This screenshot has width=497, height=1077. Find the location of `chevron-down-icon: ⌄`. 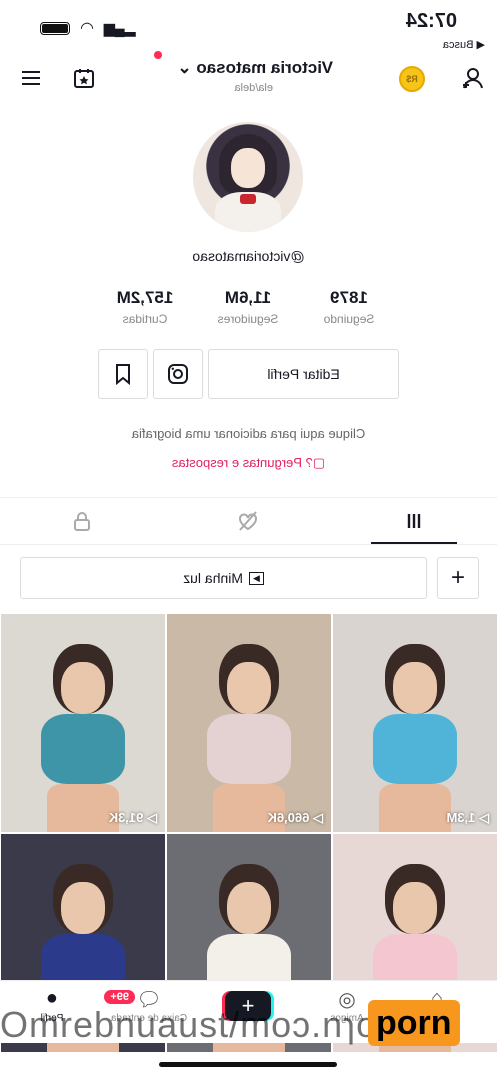

chevron-down-icon: ⌄ is located at coordinates (184, 67).